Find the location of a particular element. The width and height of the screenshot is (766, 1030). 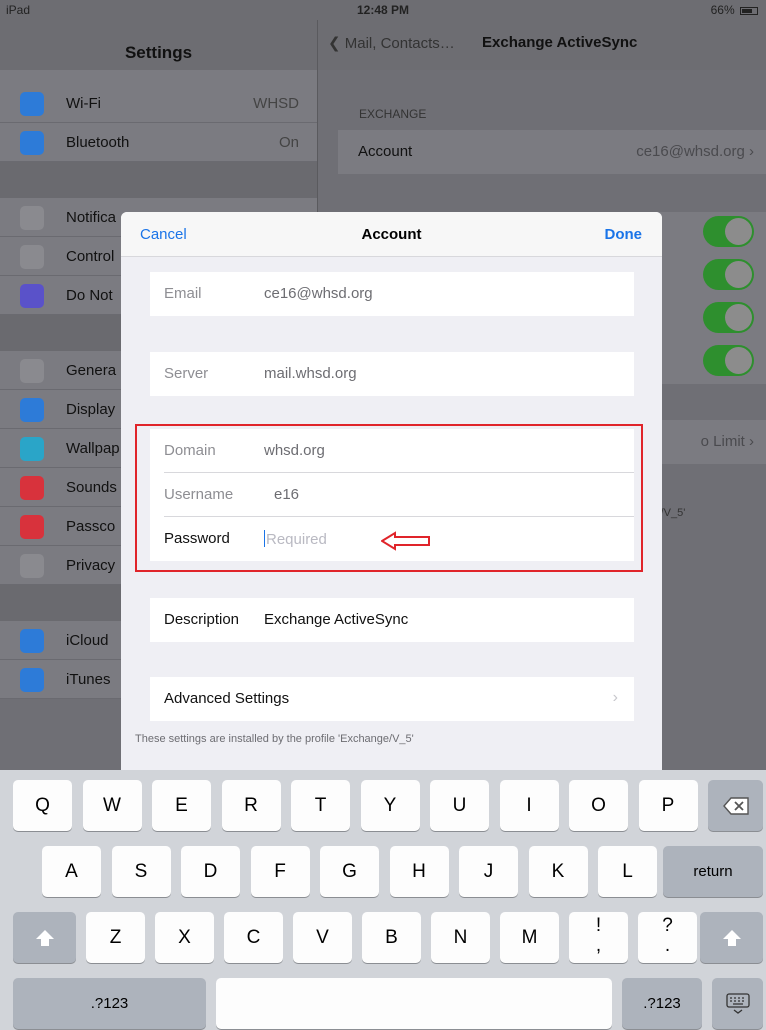

email-group: Email ce16@whsd.org is located at coordinates (392, 294).